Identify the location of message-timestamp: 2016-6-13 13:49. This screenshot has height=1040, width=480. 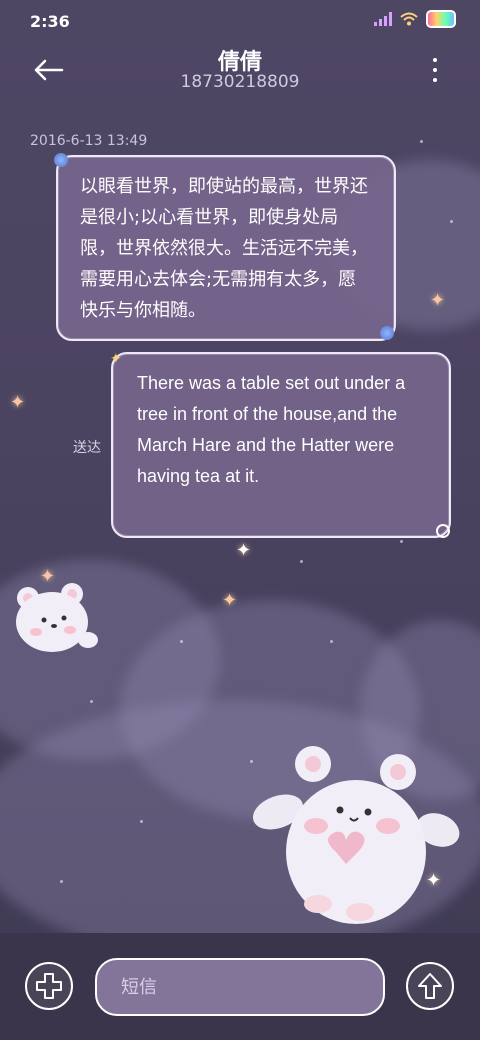
(89, 141).